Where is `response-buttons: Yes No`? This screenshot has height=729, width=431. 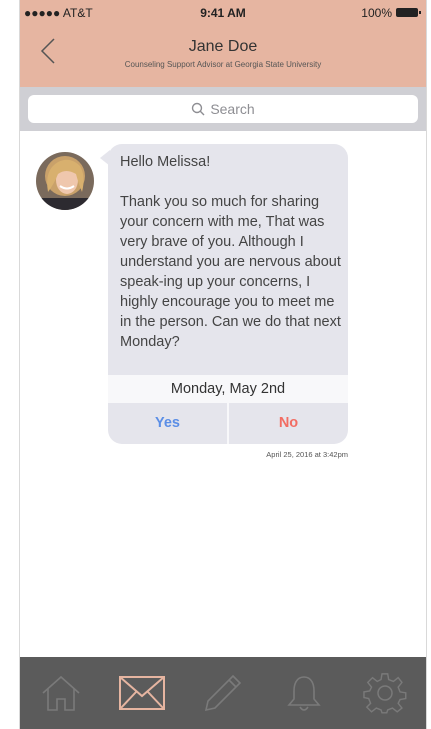 response-buttons: Yes No is located at coordinates (228, 423).